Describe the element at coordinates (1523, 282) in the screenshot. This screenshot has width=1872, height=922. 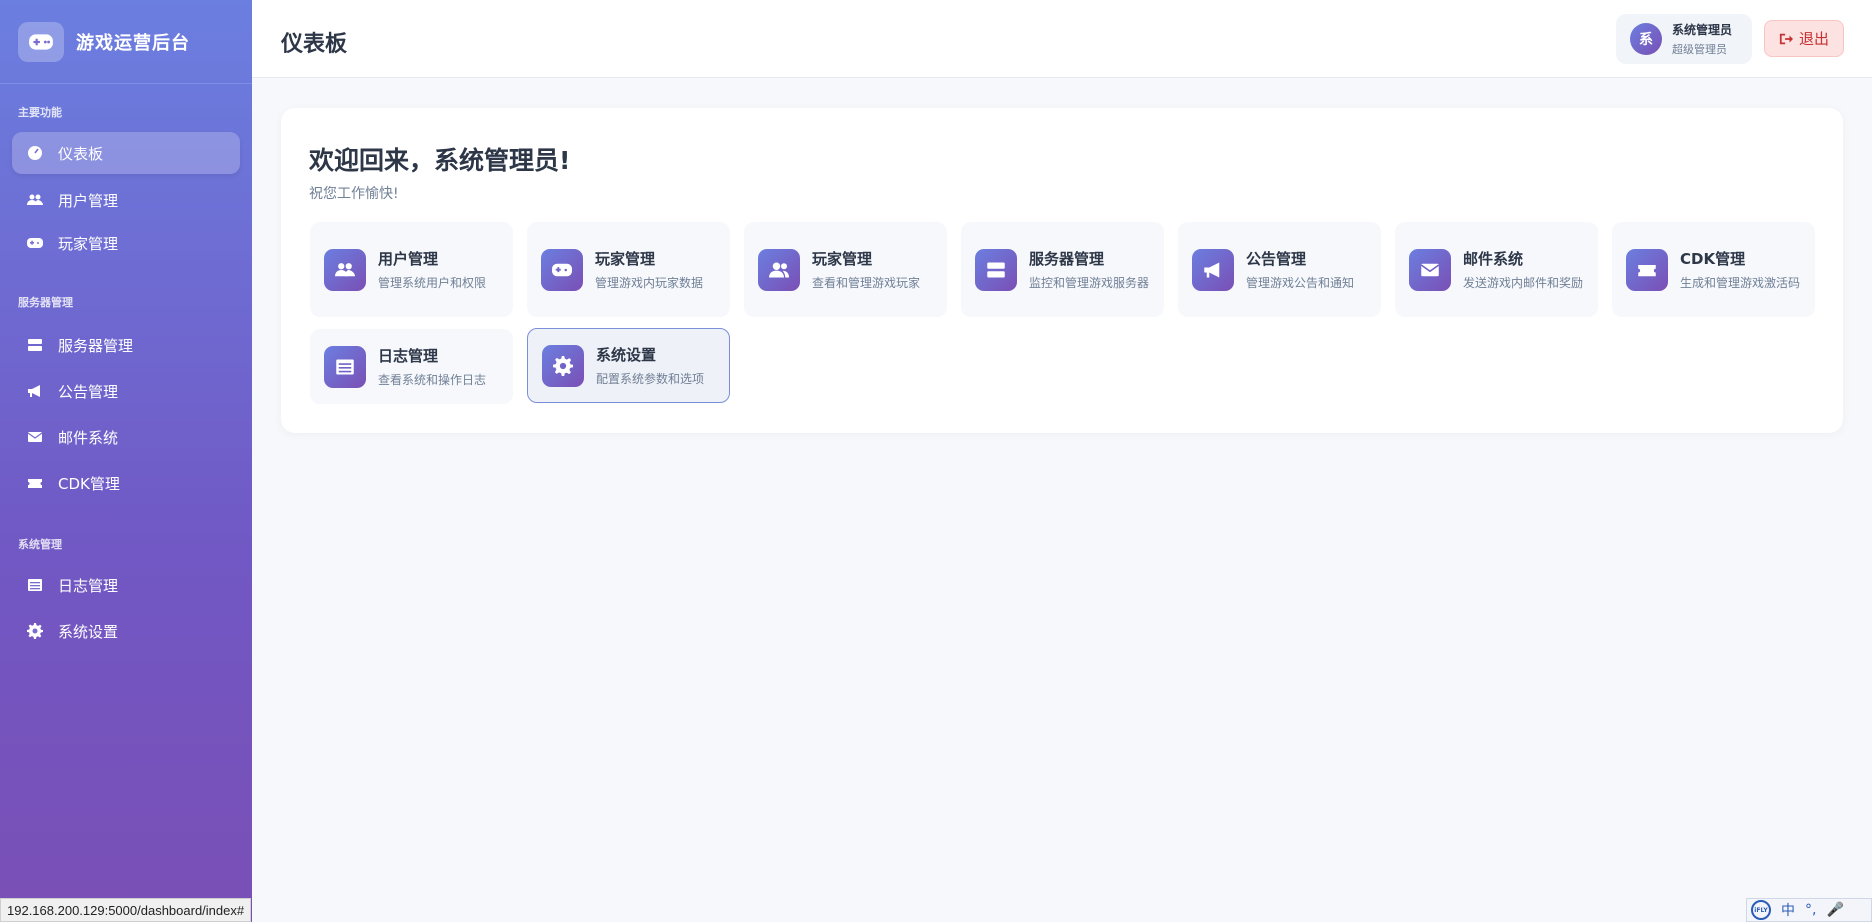
I see `tile-desc: 发送游戏内邮件和奖励` at that location.